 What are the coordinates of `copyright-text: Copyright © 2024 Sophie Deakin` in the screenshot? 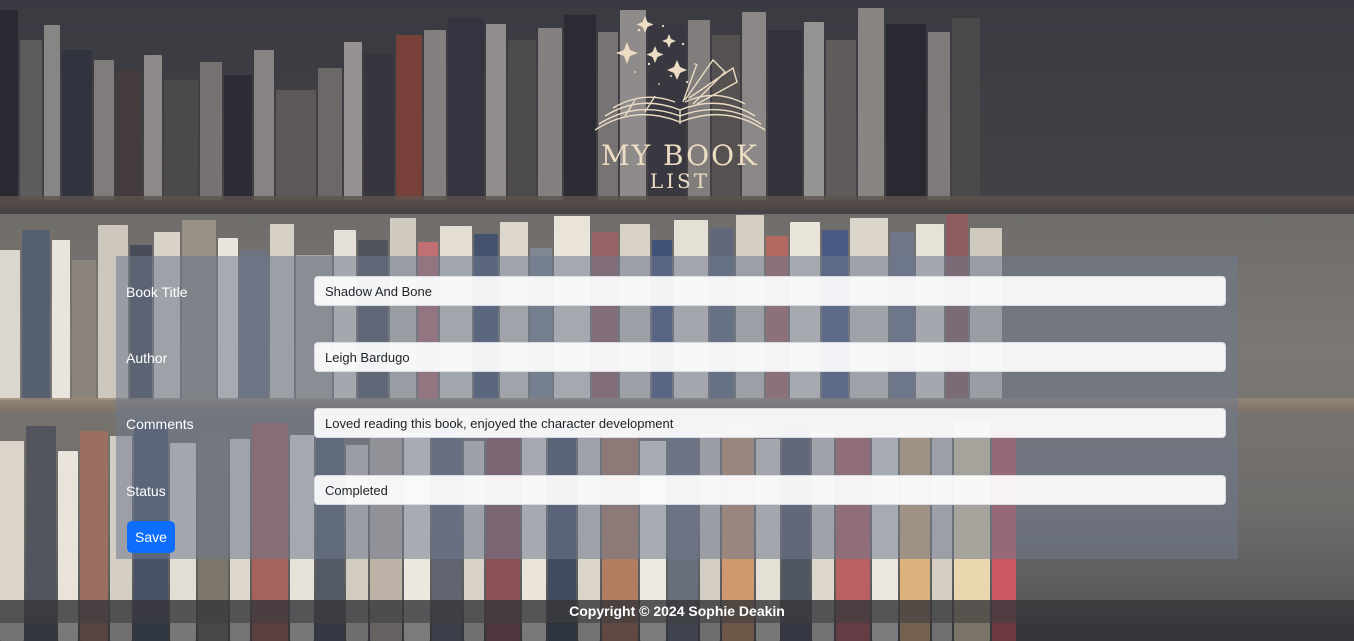 It's located at (677, 611).